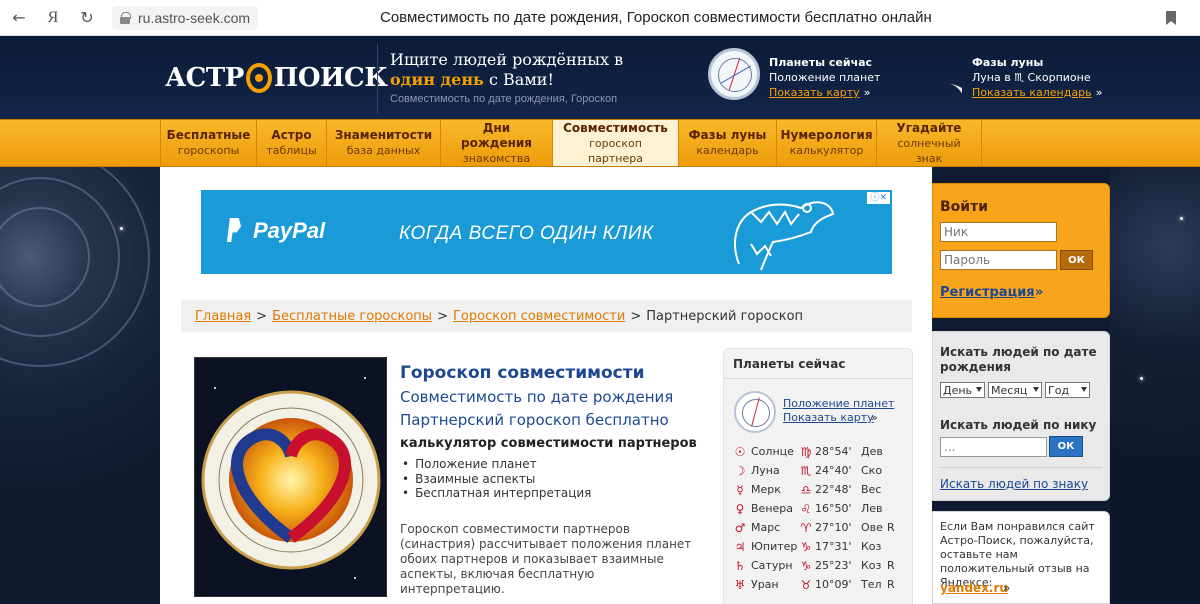 The width and height of the screenshot is (1200, 604). I want to click on planet-degree: 25°23', so click(833, 565).